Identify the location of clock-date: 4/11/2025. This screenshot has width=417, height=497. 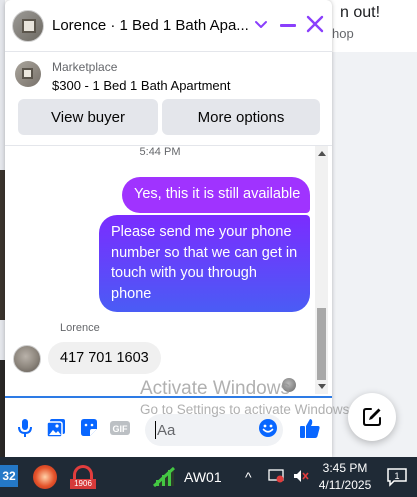
(345, 485).